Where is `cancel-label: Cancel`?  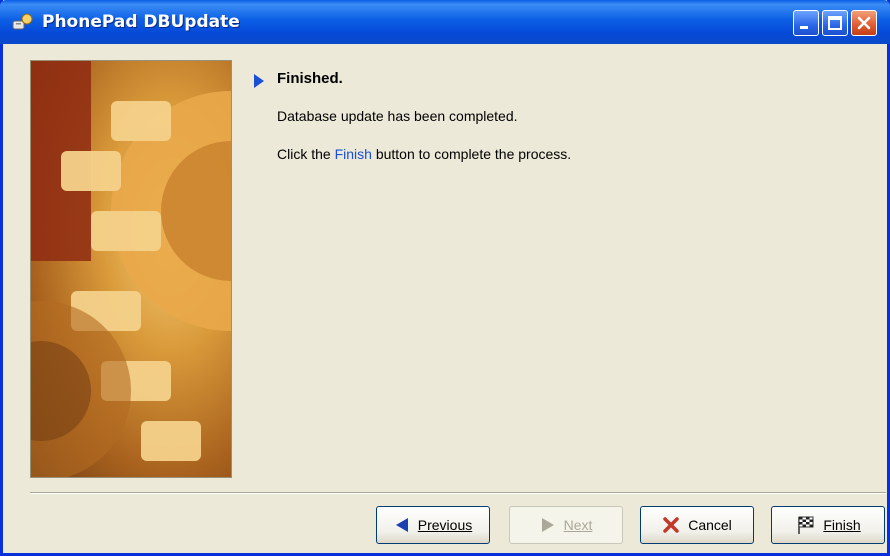
cancel-label: Cancel is located at coordinates (710, 525).